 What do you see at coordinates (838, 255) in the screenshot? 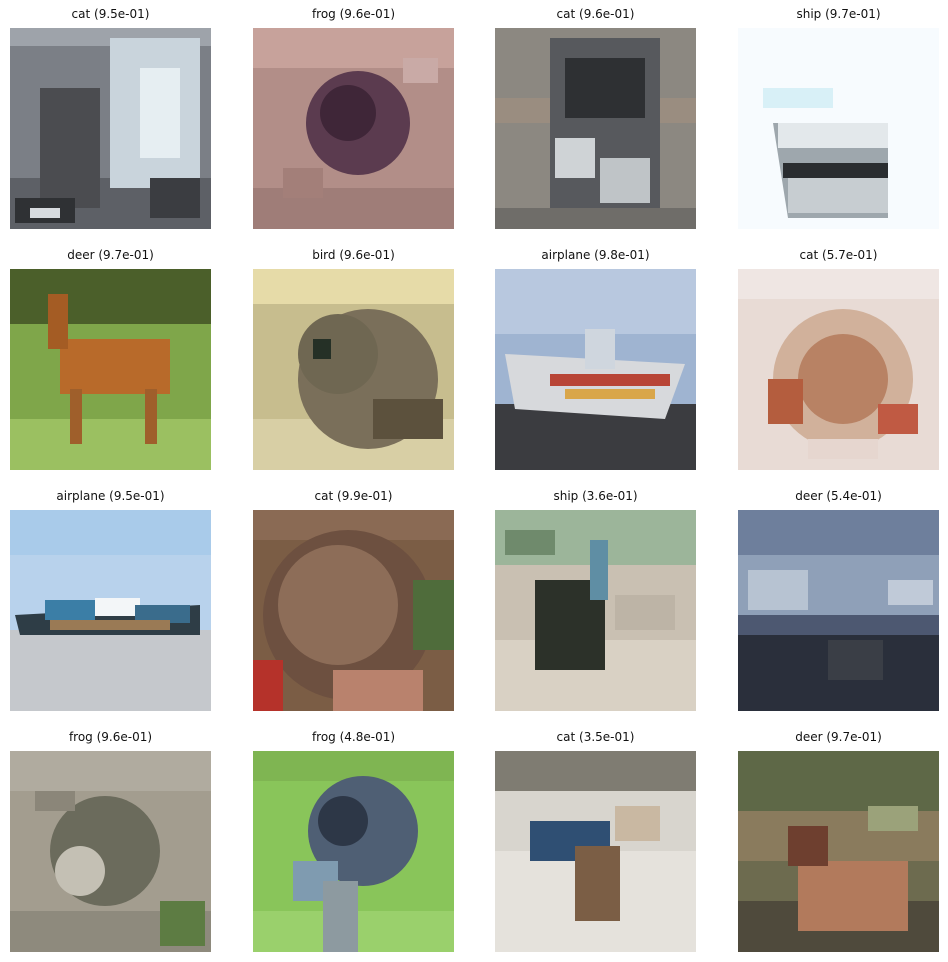
I see `image-title: cat (5.7e-01)` at bounding box center [838, 255].